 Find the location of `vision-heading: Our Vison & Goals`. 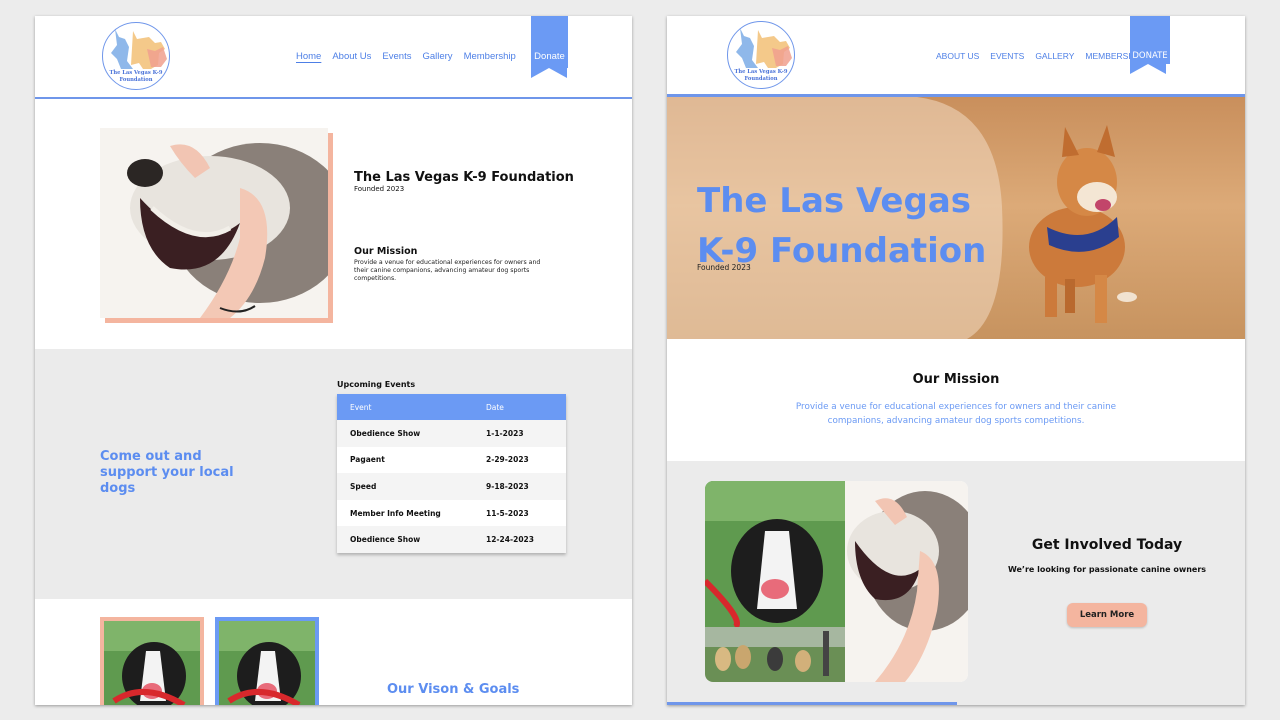

vision-heading: Our Vison & Goals is located at coordinates (453, 689).